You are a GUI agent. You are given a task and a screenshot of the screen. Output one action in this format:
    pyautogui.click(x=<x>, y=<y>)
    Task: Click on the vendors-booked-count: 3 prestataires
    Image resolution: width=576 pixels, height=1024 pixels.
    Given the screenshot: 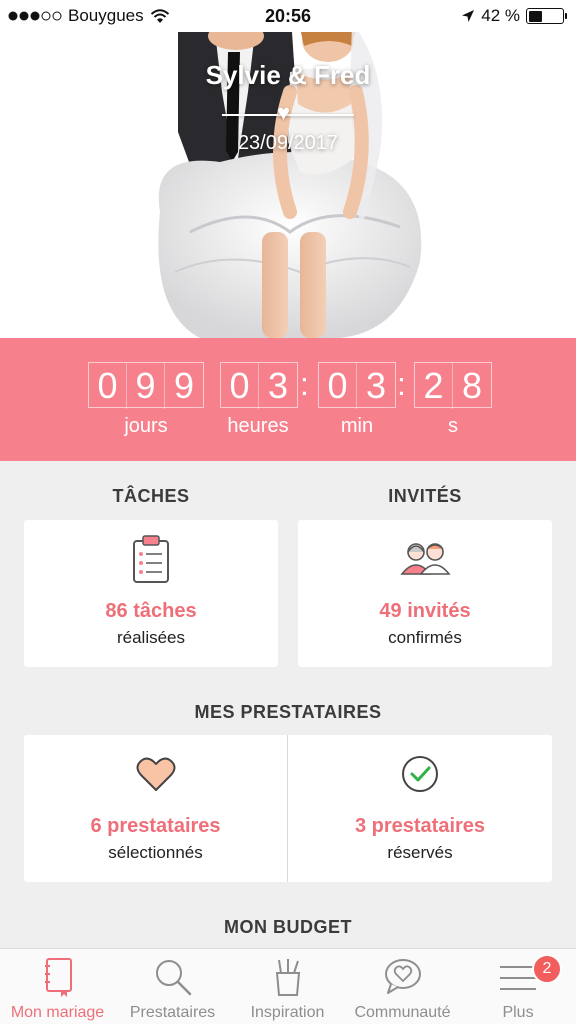 What is the action you would take?
    pyautogui.click(x=420, y=826)
    